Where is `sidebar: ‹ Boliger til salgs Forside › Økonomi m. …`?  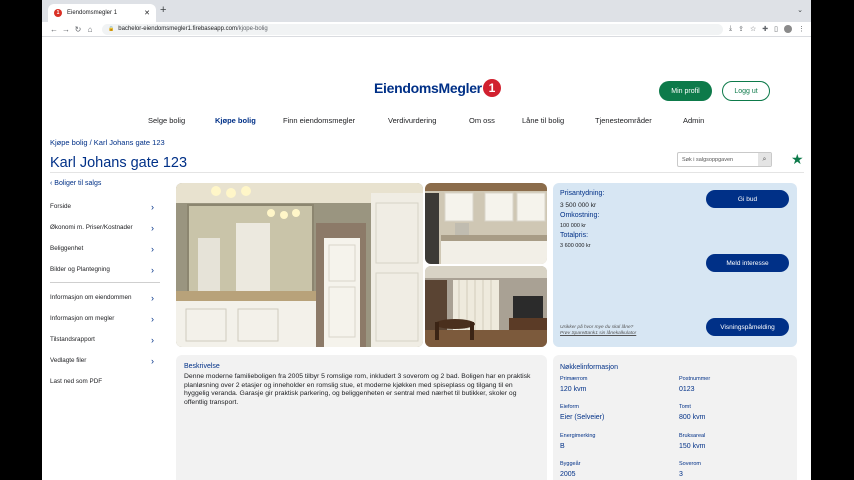
sidebar: ‹ Boliger til salgs Forside › Økonomi m. … is located at coordinates (105, 286).